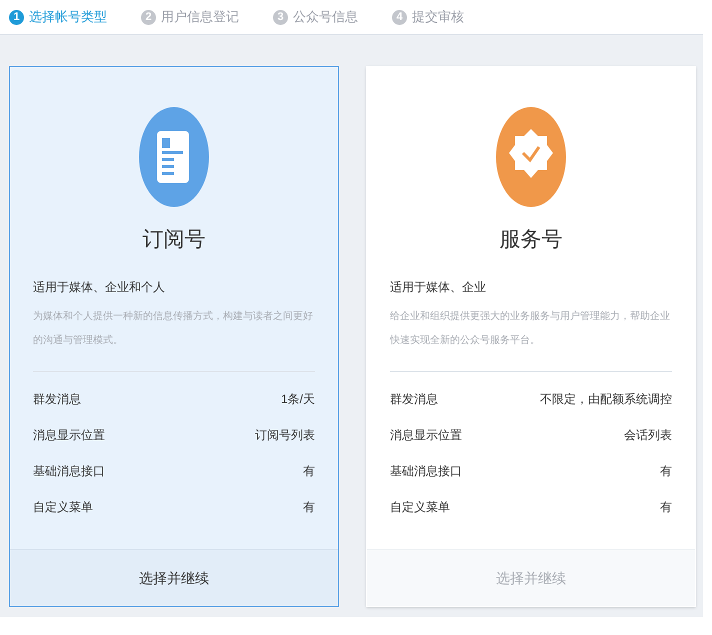 The height and width of the screenshot is (635, 712). Describe the element at coordinates (648, 435) in the screenshot. I see `feature-value: 会话列表` at that location.